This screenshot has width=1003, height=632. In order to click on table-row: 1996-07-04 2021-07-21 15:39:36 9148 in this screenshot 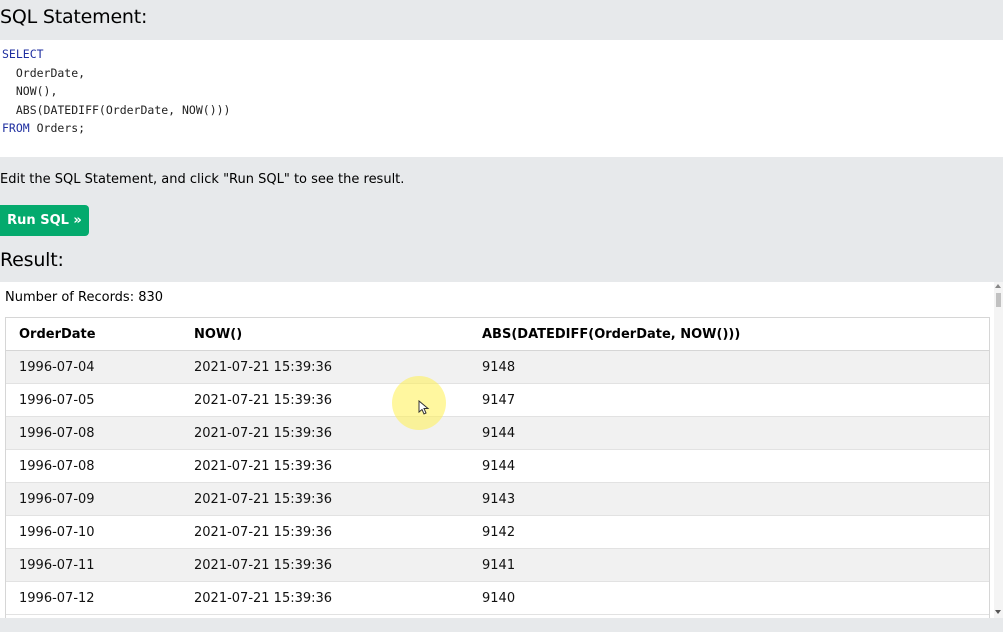, I will do `click(497, 367)`.